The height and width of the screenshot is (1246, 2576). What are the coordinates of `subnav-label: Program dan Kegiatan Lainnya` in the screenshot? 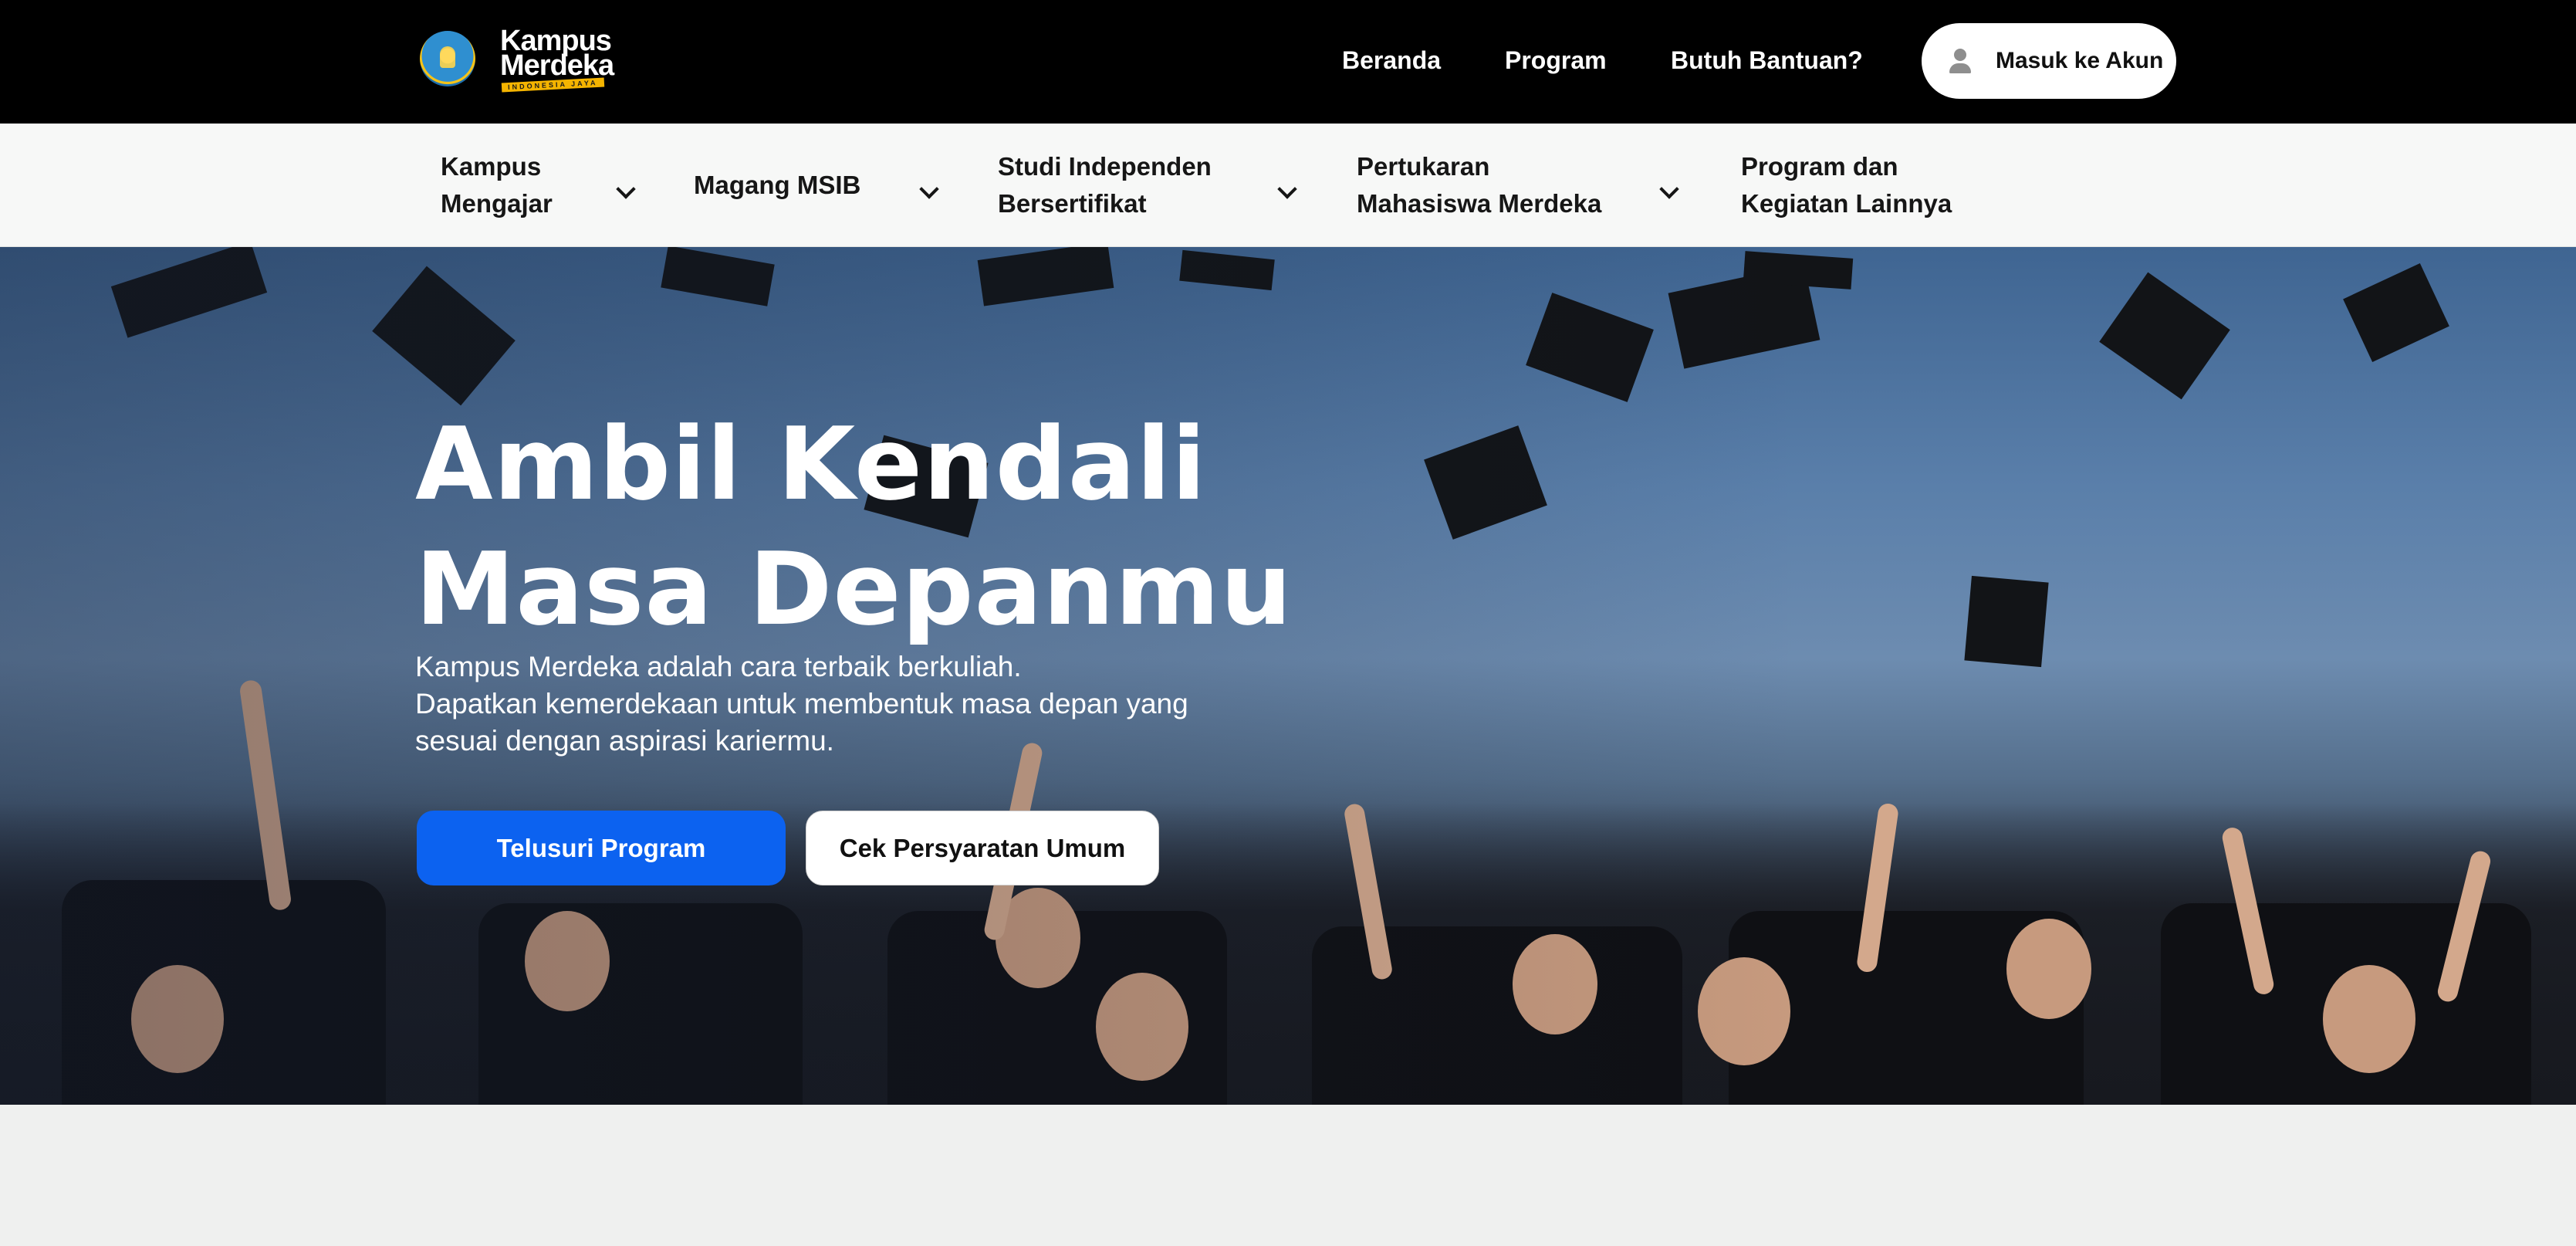 It's located at (1846, 185).